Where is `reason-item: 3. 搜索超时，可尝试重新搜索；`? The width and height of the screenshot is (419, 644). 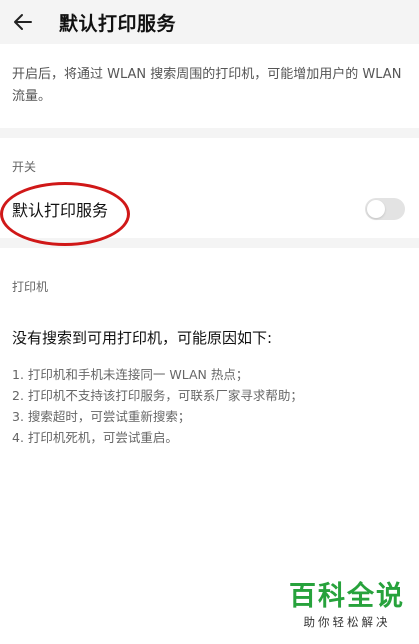 reason-item: 3. 搜索超时，可尝试重新搜索； is located at coordinates (101, 416).